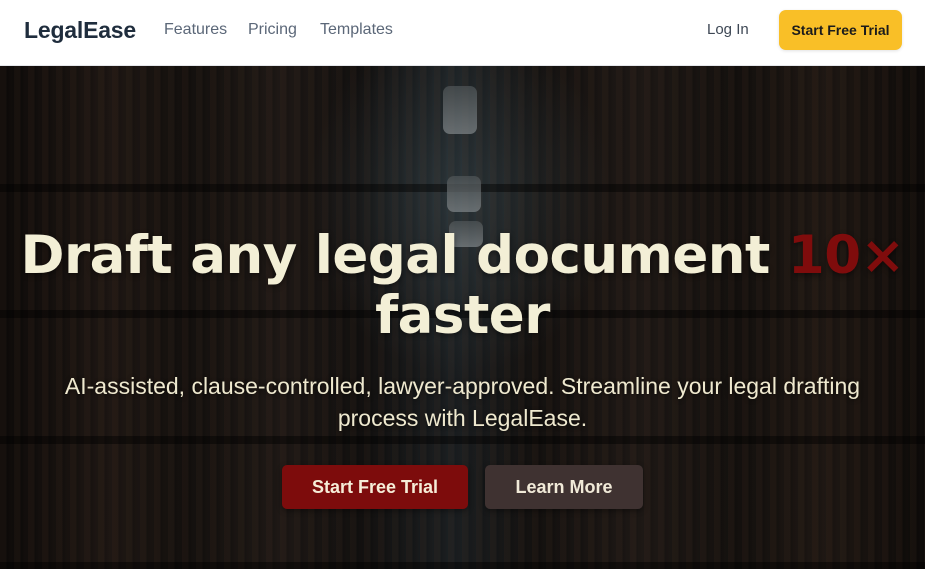 The image size is (925, 569). I want to click on nav-link-templates: Templates, so click(356, 30).